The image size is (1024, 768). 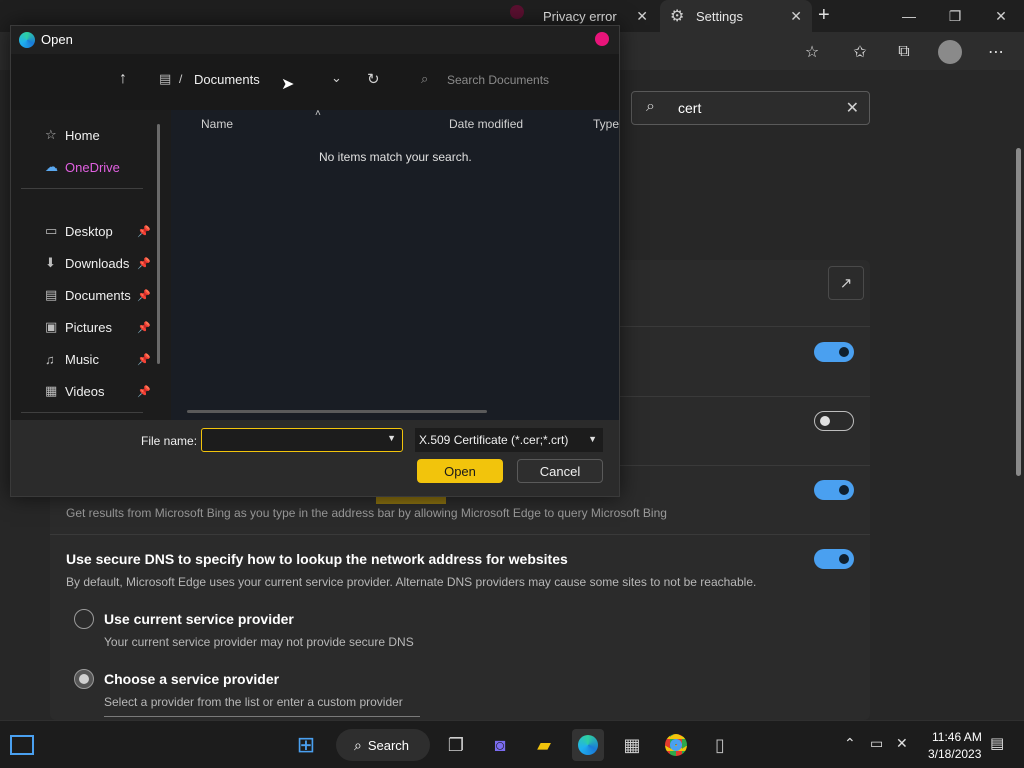 I want to click on taskbar-search-button: ⌕ Search, so click(x=383, y=745).